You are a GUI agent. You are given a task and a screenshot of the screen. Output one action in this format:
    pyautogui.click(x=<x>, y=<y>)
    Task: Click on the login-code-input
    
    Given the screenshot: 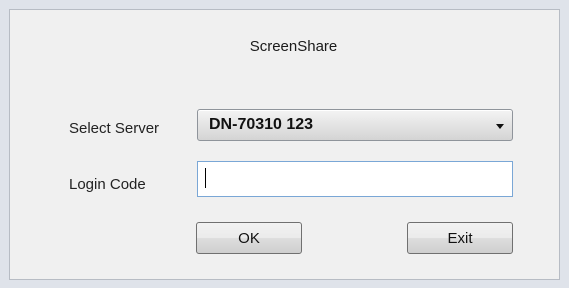 What is the action you would take?
    pyautogui.click(x=355, y=179)
    